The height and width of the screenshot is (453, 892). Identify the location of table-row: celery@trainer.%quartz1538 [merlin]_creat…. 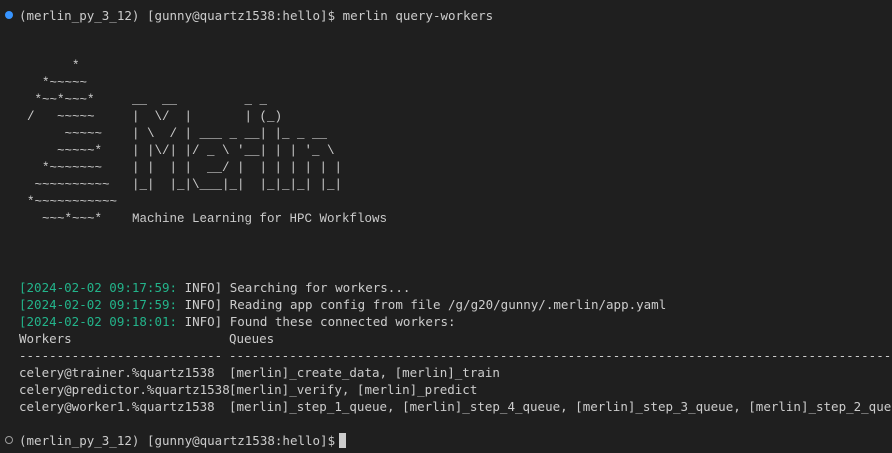
(259, 372).